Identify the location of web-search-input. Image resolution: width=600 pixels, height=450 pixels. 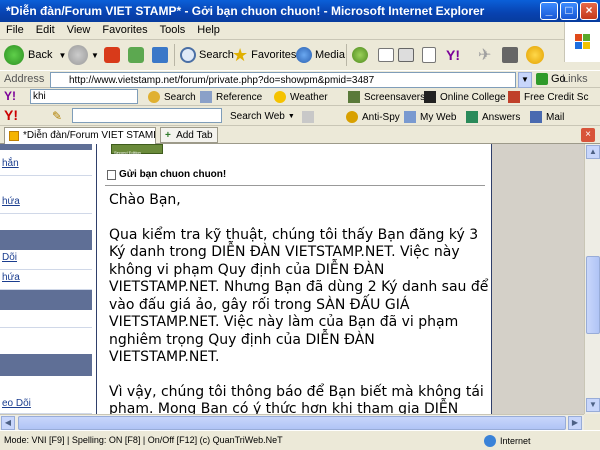
(147, 115).